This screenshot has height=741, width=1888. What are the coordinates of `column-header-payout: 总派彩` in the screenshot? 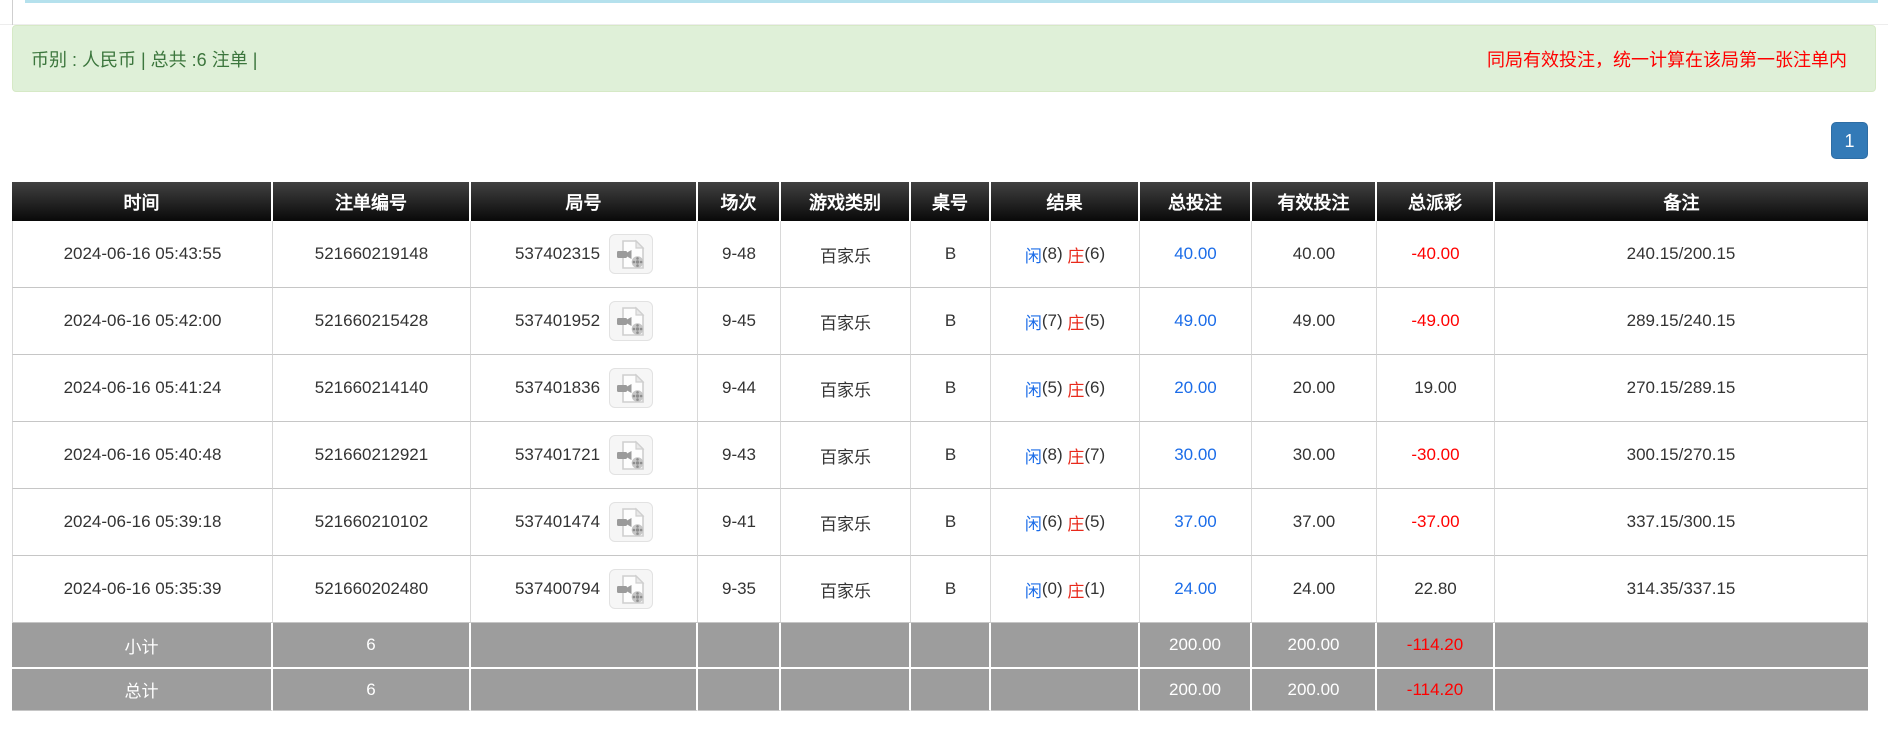 It's located at (1436, 201).